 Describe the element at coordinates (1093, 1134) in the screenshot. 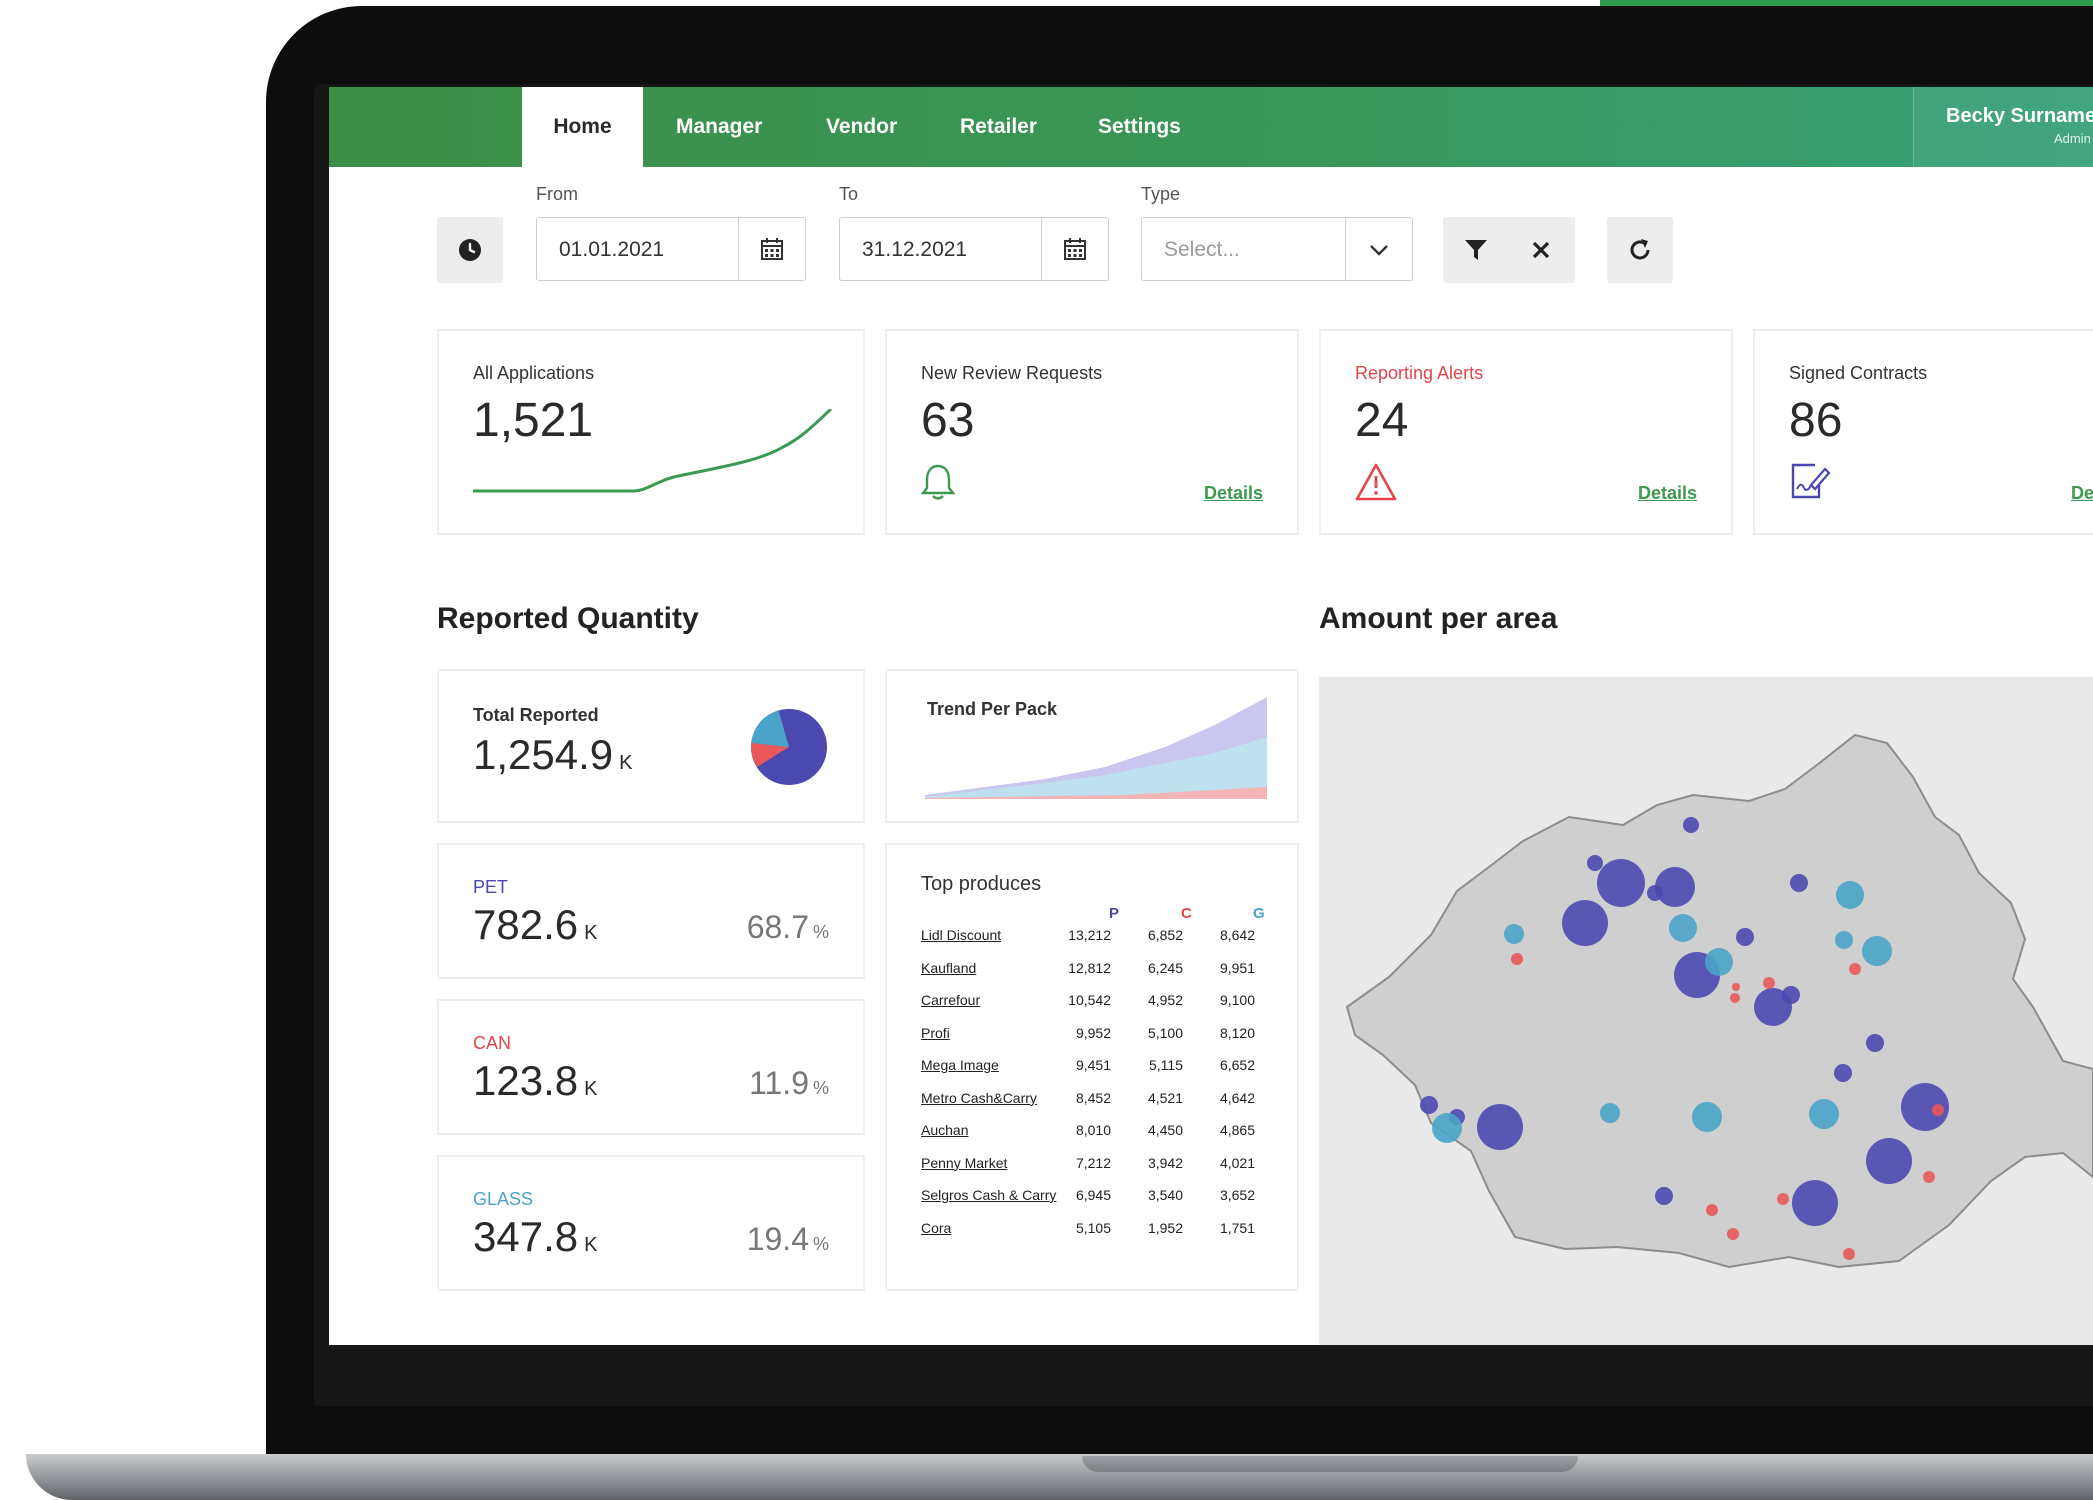

I see `table-row: Auchan 8,010 4,450 4,865` at that location.